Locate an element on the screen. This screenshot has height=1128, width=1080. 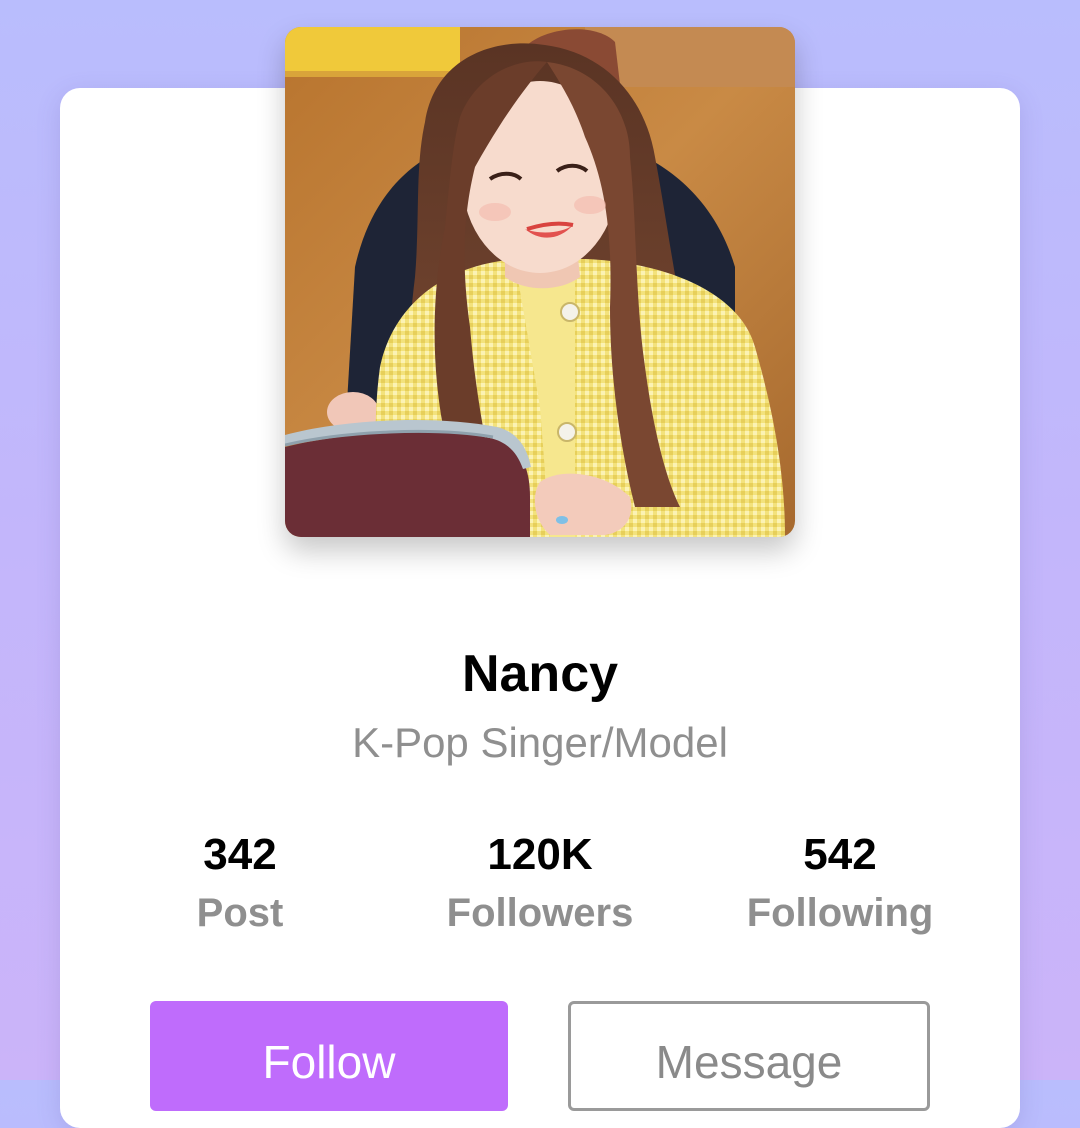
stat-posts-value: 342 is located at coordinates (240, 854).